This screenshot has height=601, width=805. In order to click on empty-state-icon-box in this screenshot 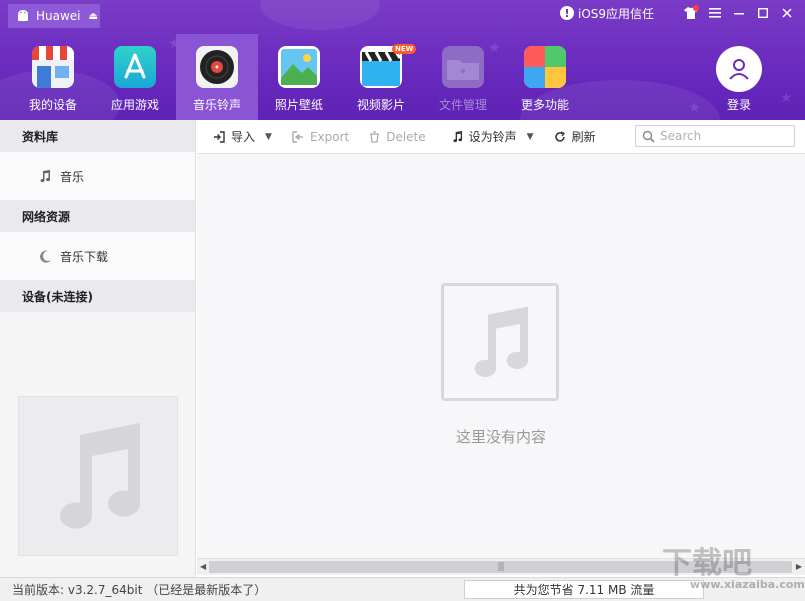, I will do `click(500, 342)`.